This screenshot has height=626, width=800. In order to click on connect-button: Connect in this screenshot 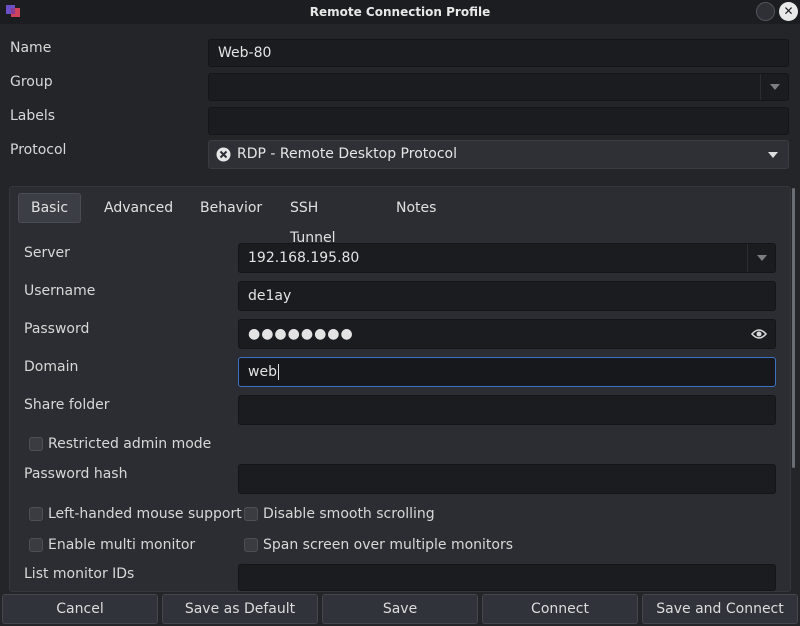, I will do `click(560, 609)`.